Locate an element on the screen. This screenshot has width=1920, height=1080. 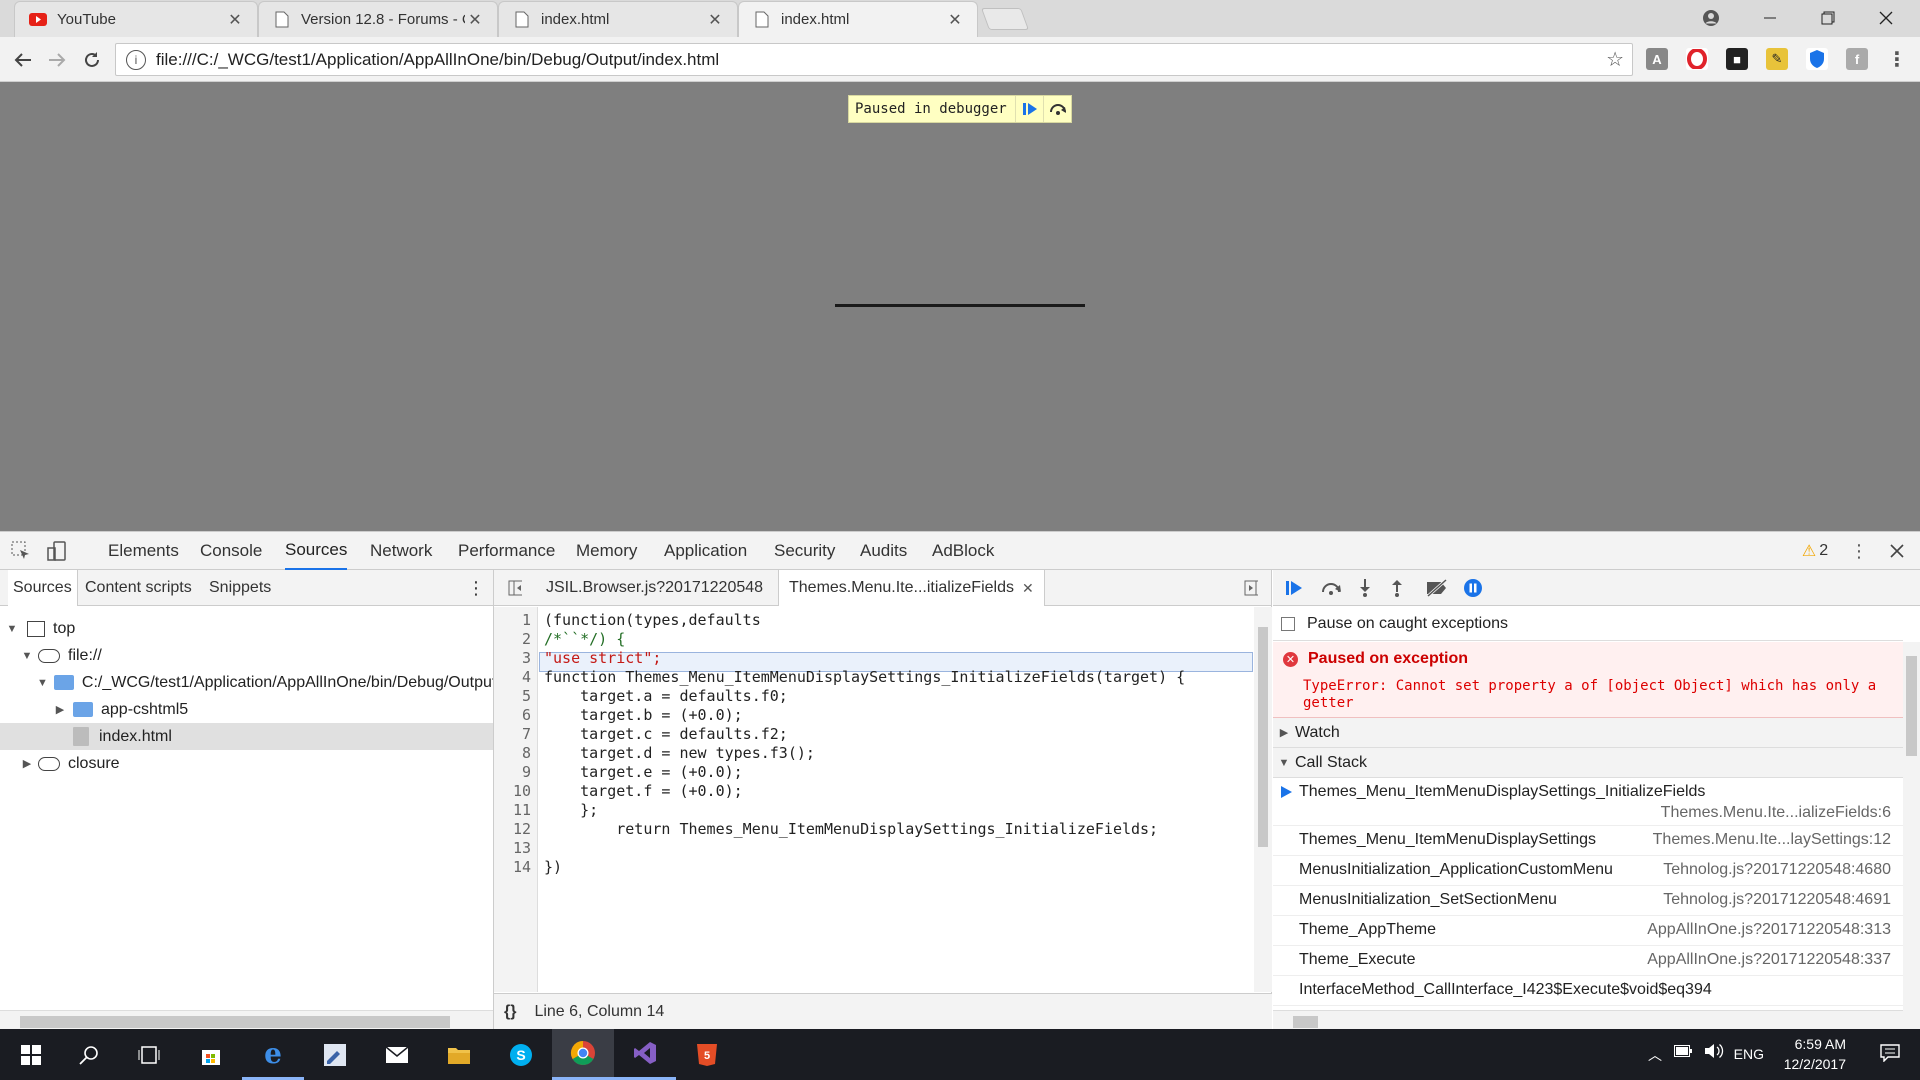
code-line: (function(types,defaults is located at coordinates (652, 620).